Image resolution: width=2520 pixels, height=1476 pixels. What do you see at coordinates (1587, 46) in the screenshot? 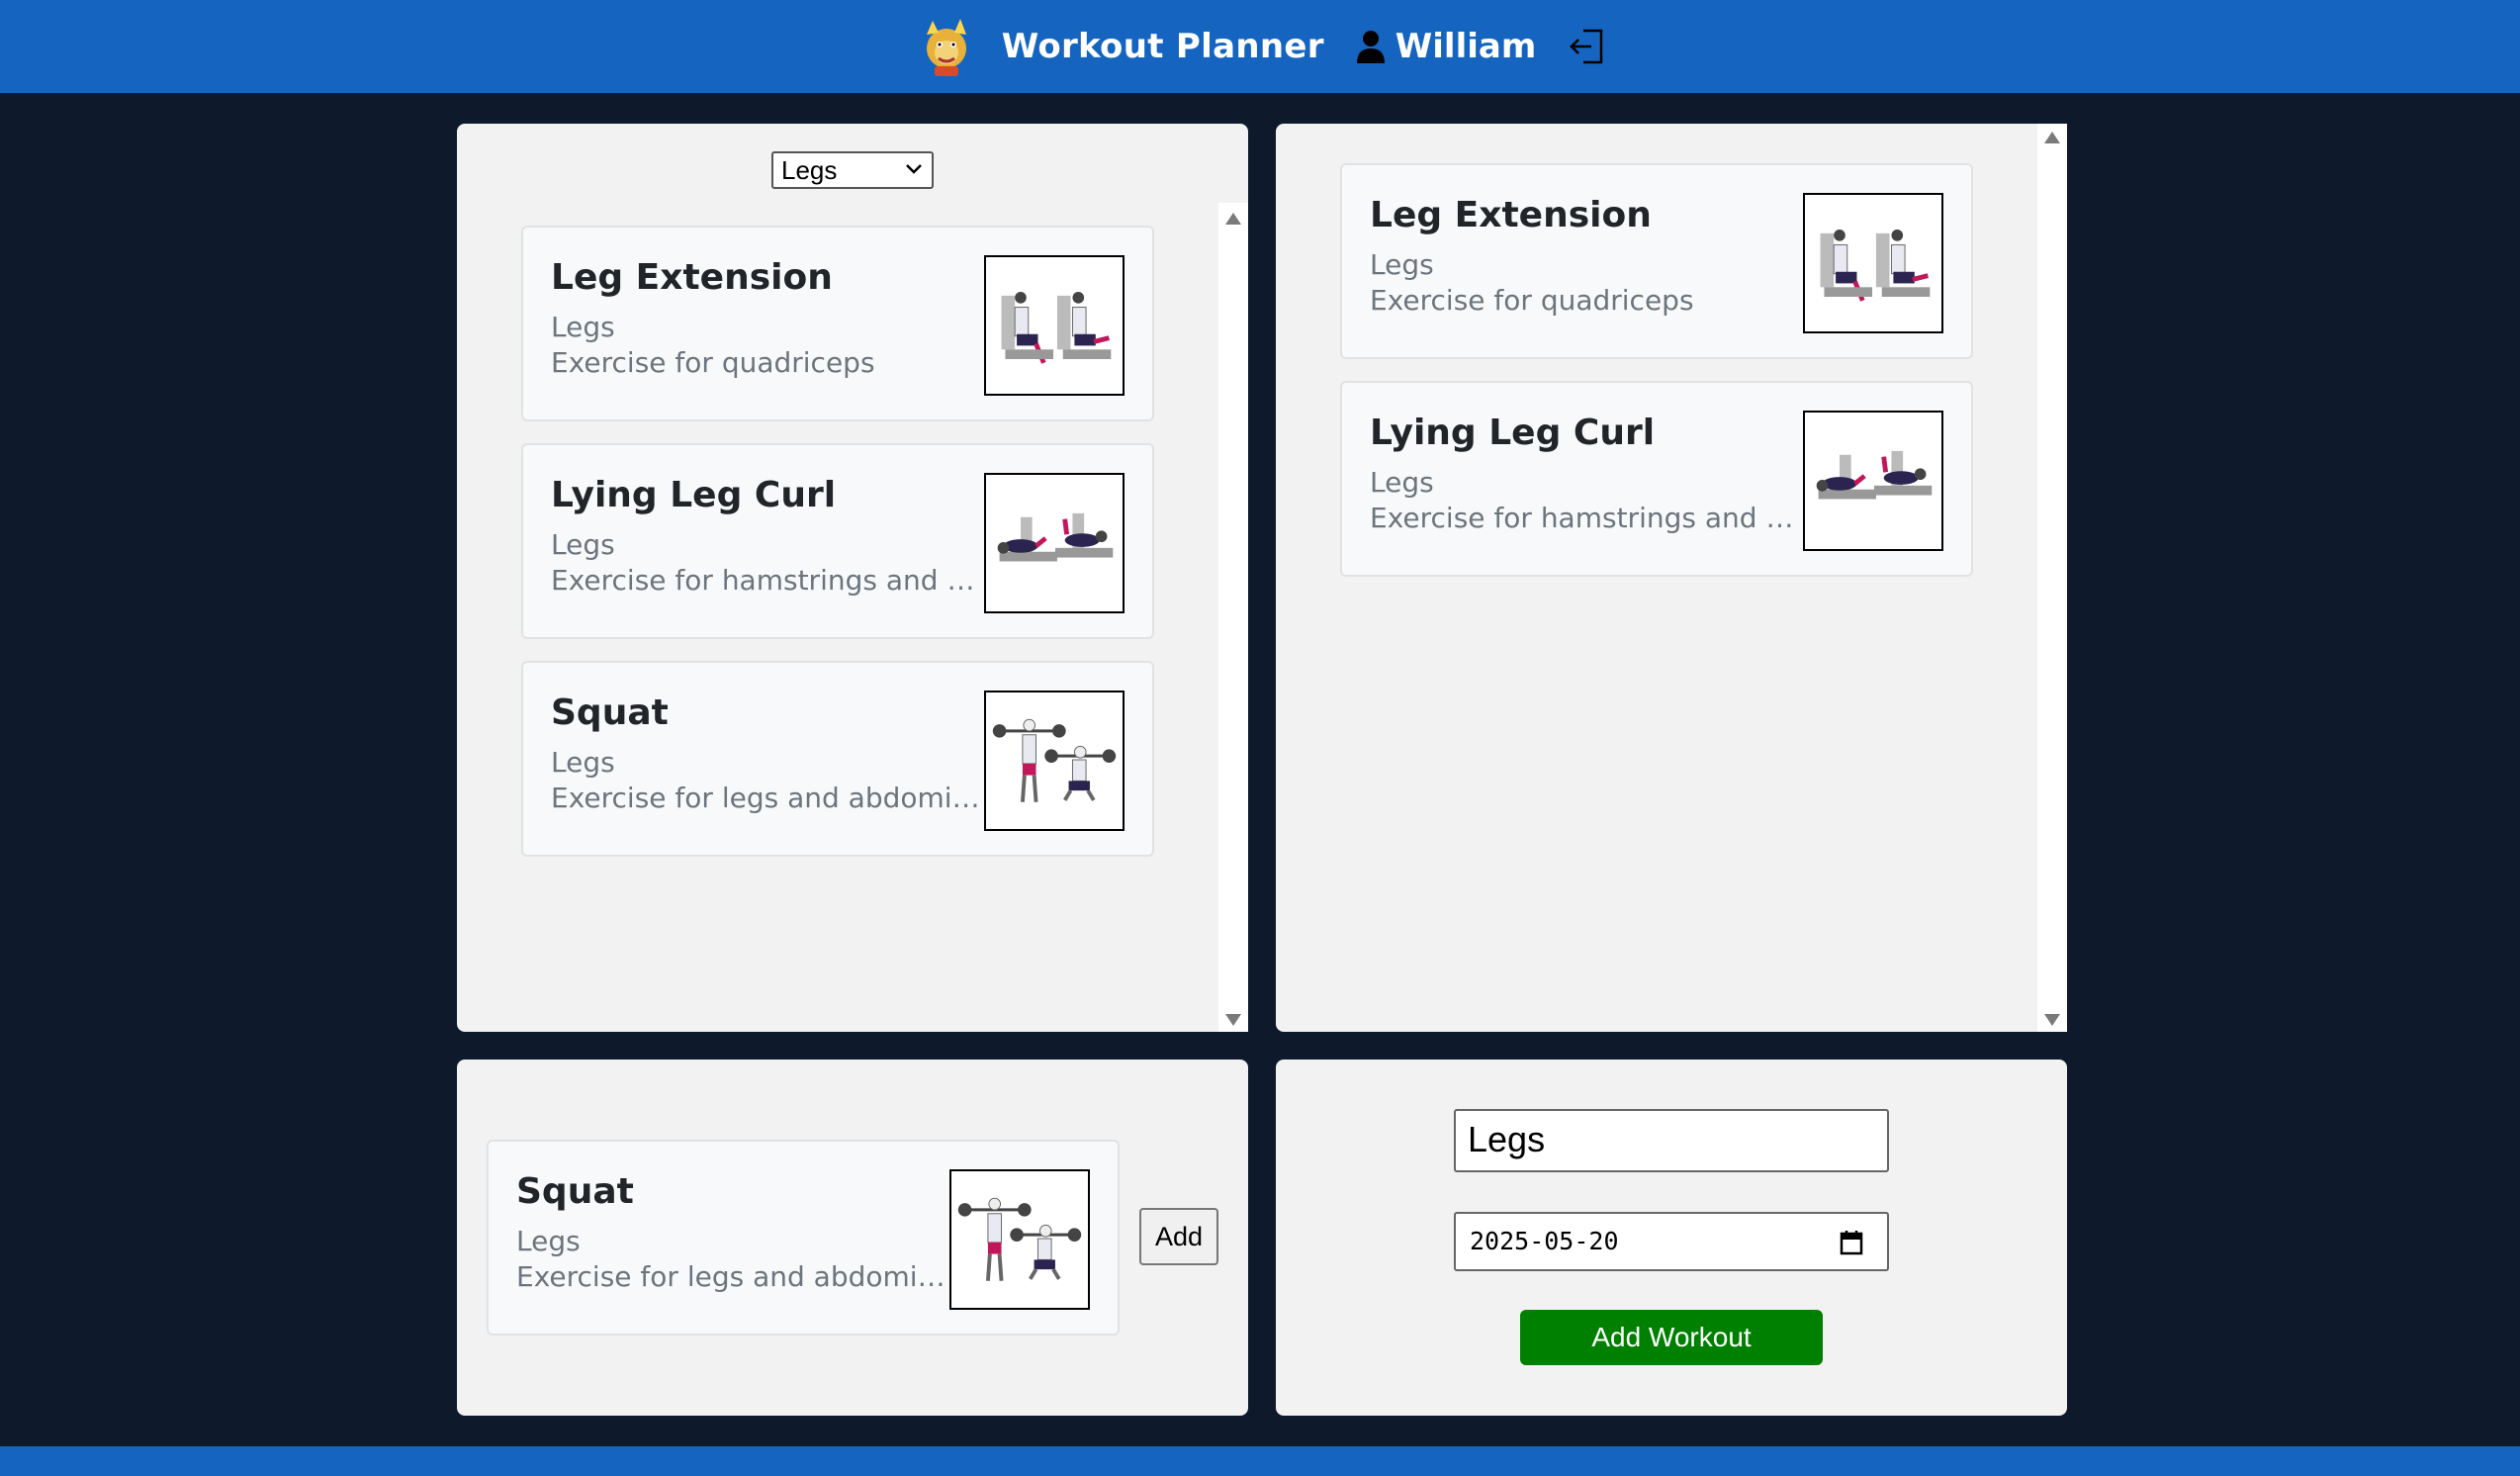
I see `logout-icon` at bounding box center [1587, 46].